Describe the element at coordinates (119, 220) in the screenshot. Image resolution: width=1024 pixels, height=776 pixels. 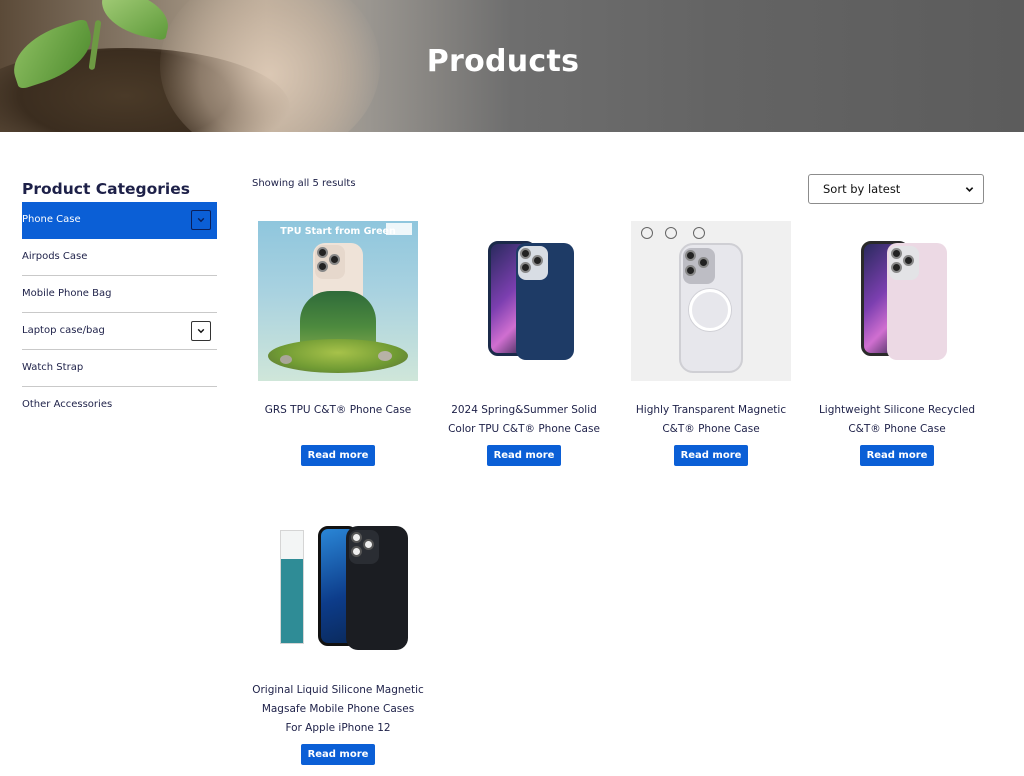
I see `sidebar-item-phone-case: Phone Case` at that location.